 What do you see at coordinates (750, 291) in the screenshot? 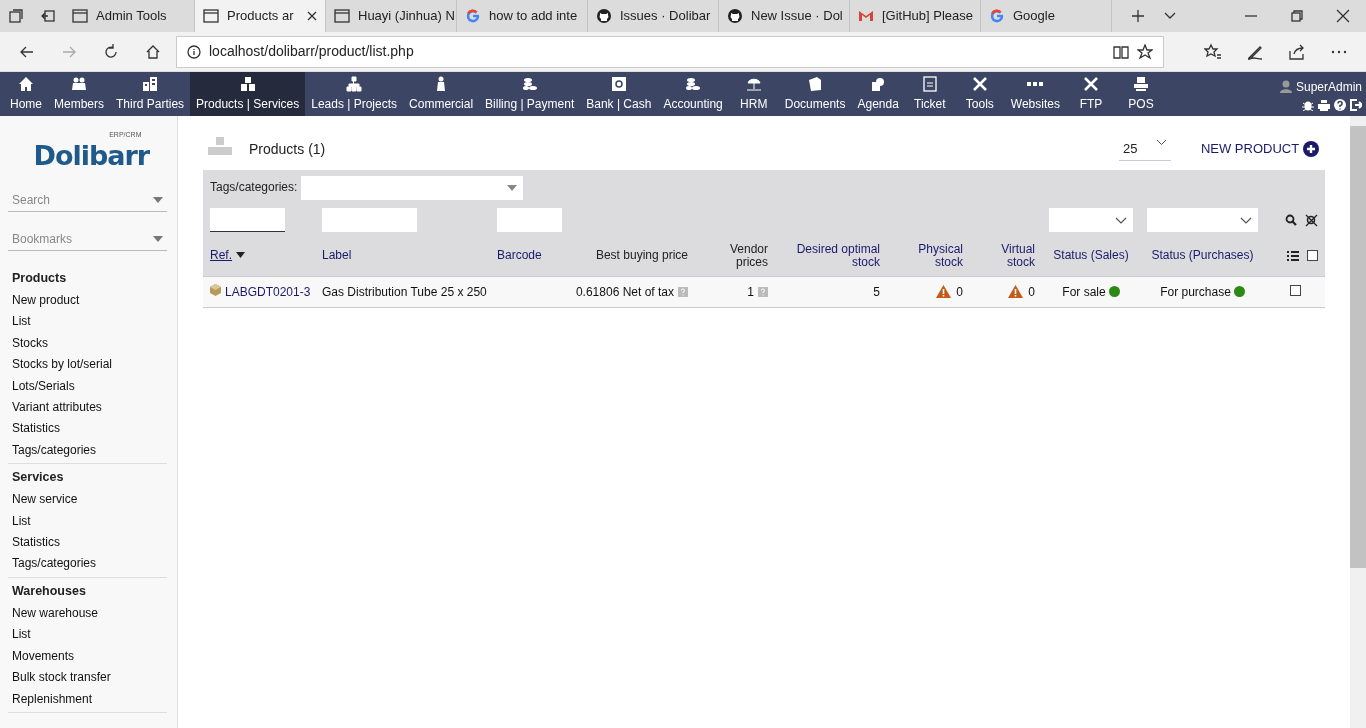
I see `table-cell: 1` at bounding box center [750, 291].